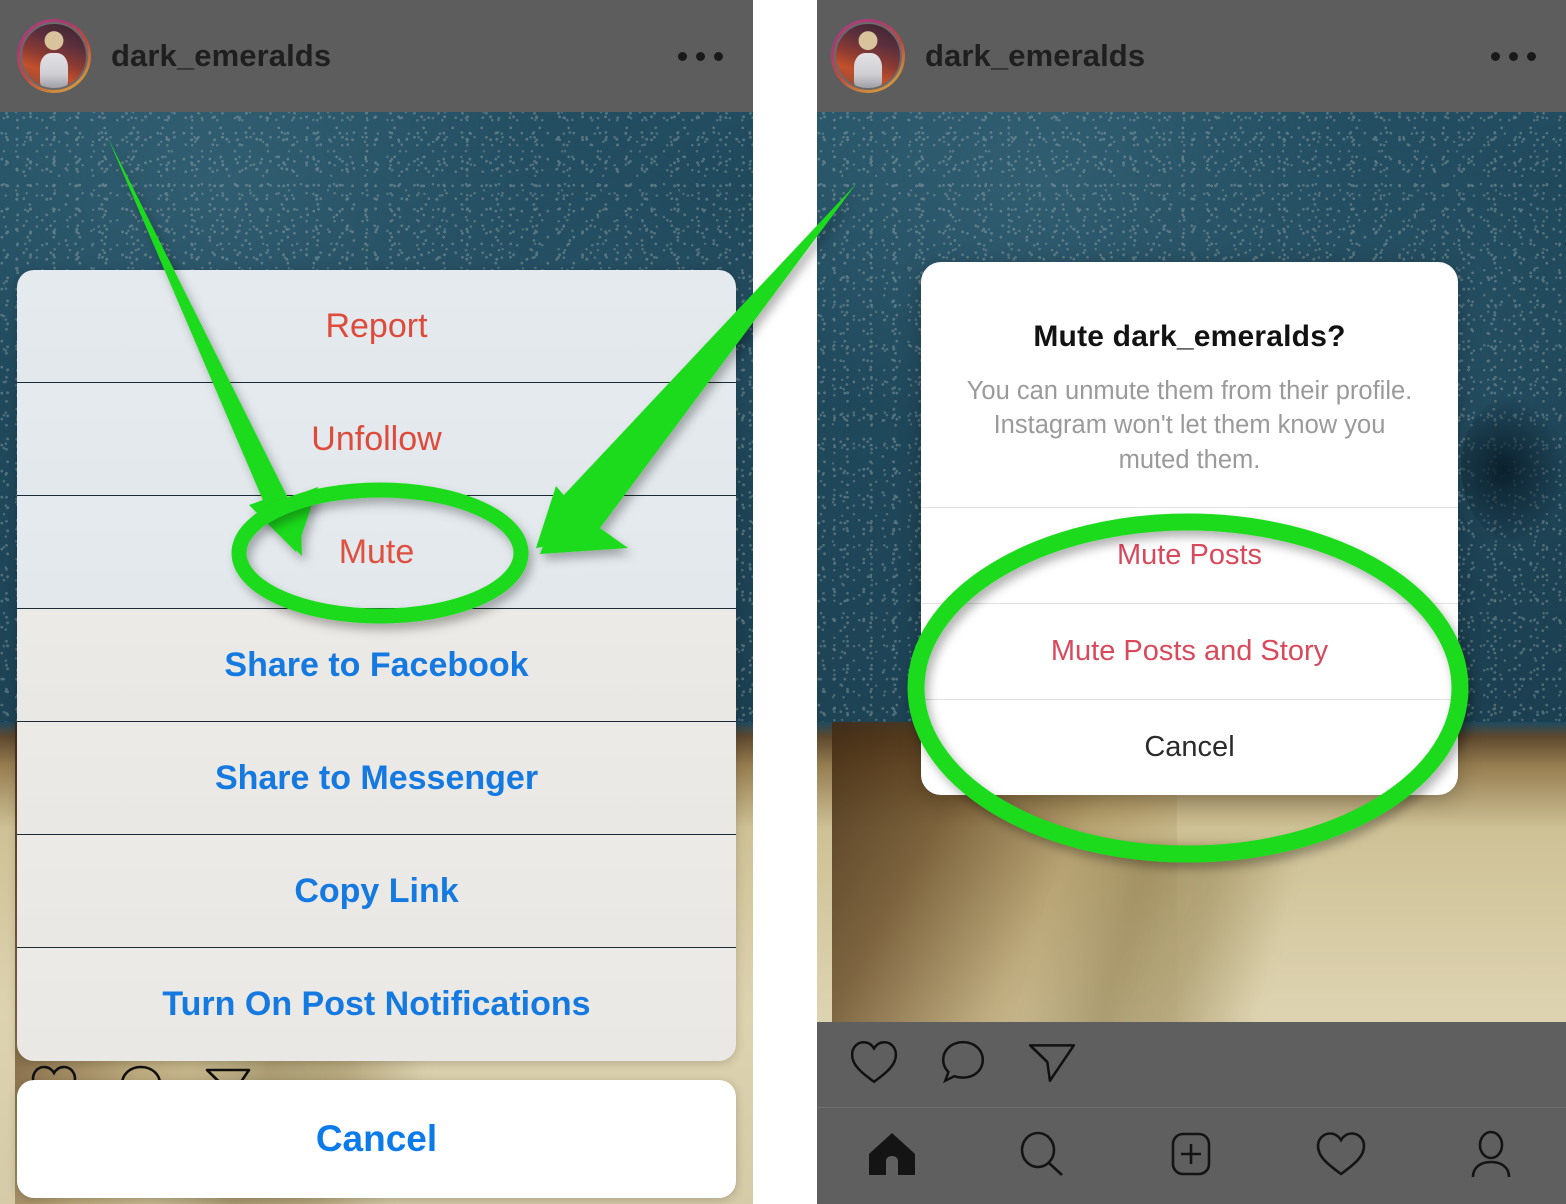 The width and height of the screenshot is (1566, 1204). Describe the element at coordinates (1189, 336) in the screenshot. I see `dialog-title: Mute dark_emeralds?` at that location.